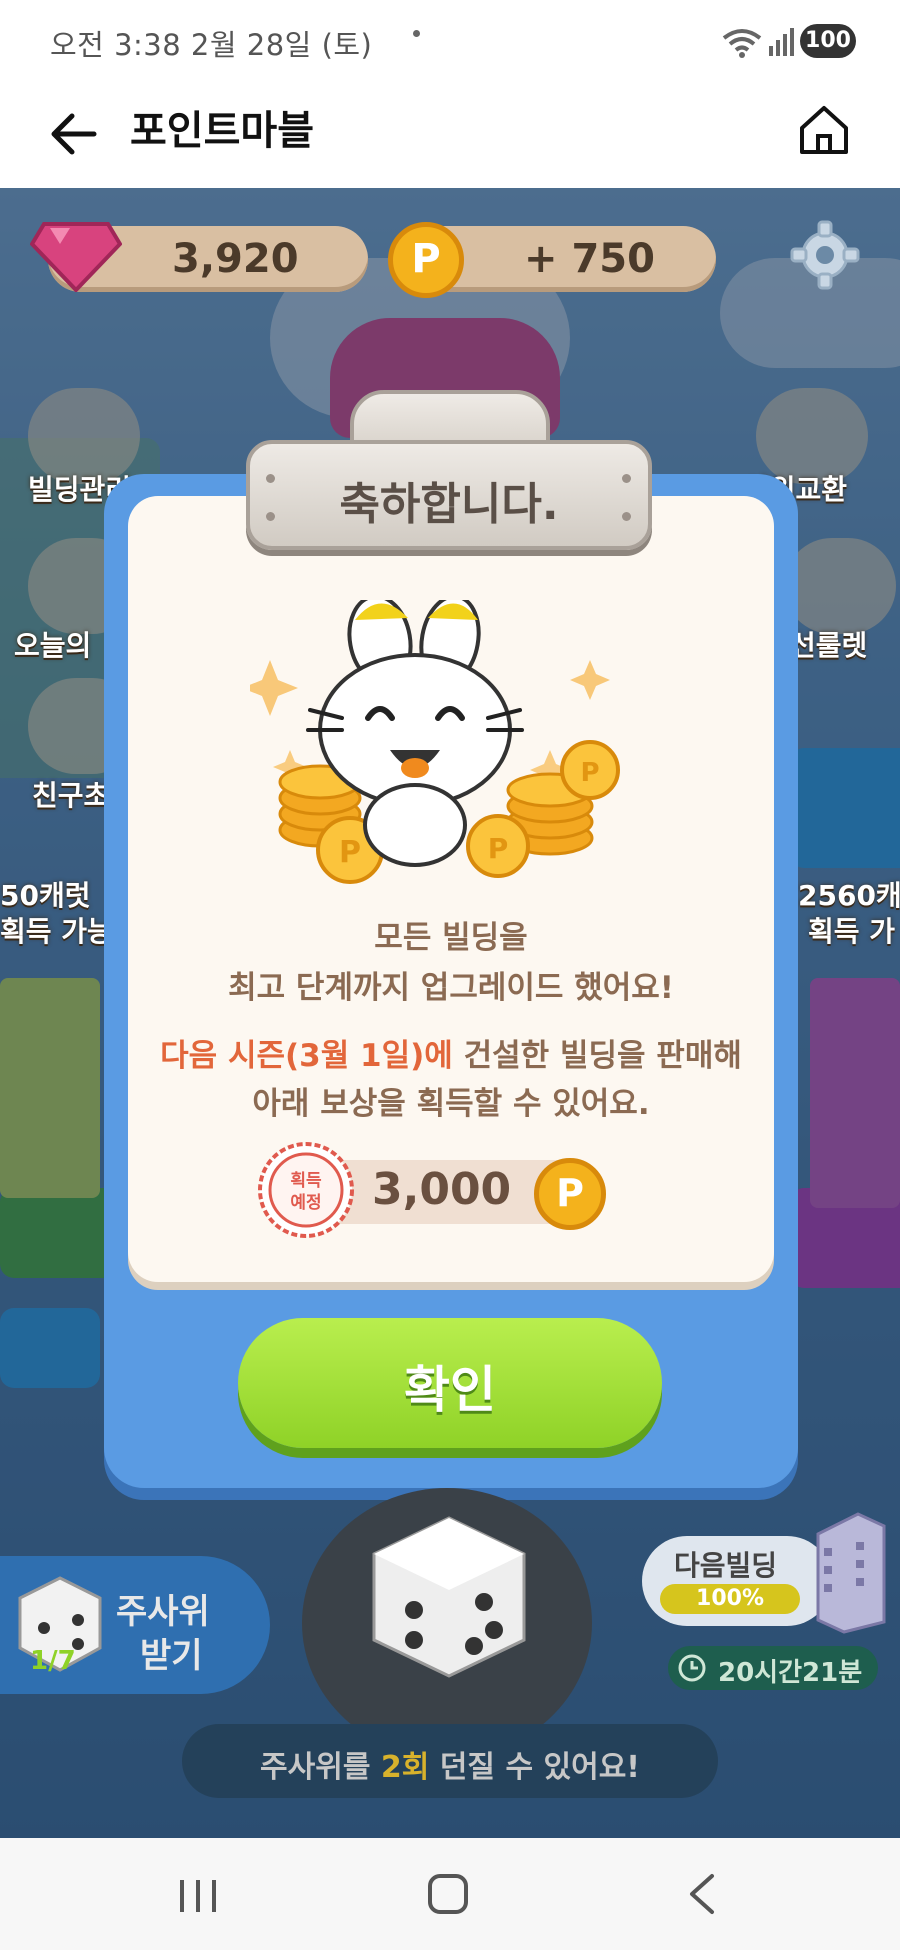 The width and height of the screenshot is (900, 1950). What do you see at coordinates (829, 645) in the screenshot?
I see `roulette-label: 선룰렛` at bounding box center [829, 645].